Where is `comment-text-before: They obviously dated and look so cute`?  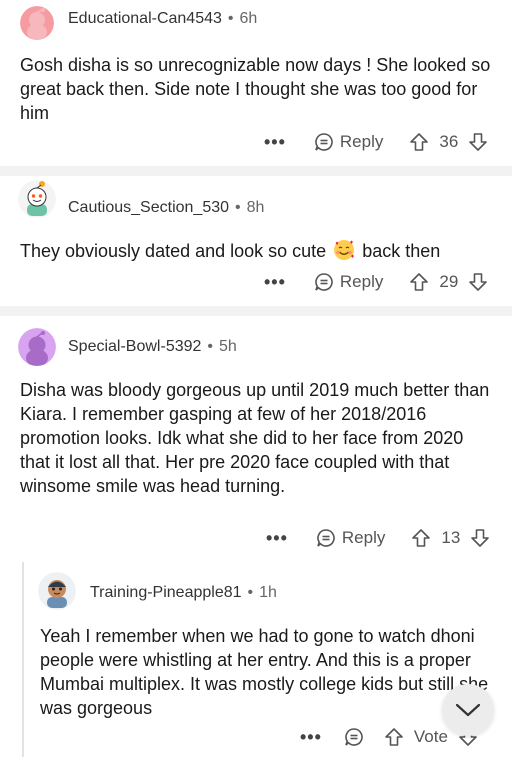 comment-text-before: They obviously dated and look so cute is located at coordinates (173, 251).